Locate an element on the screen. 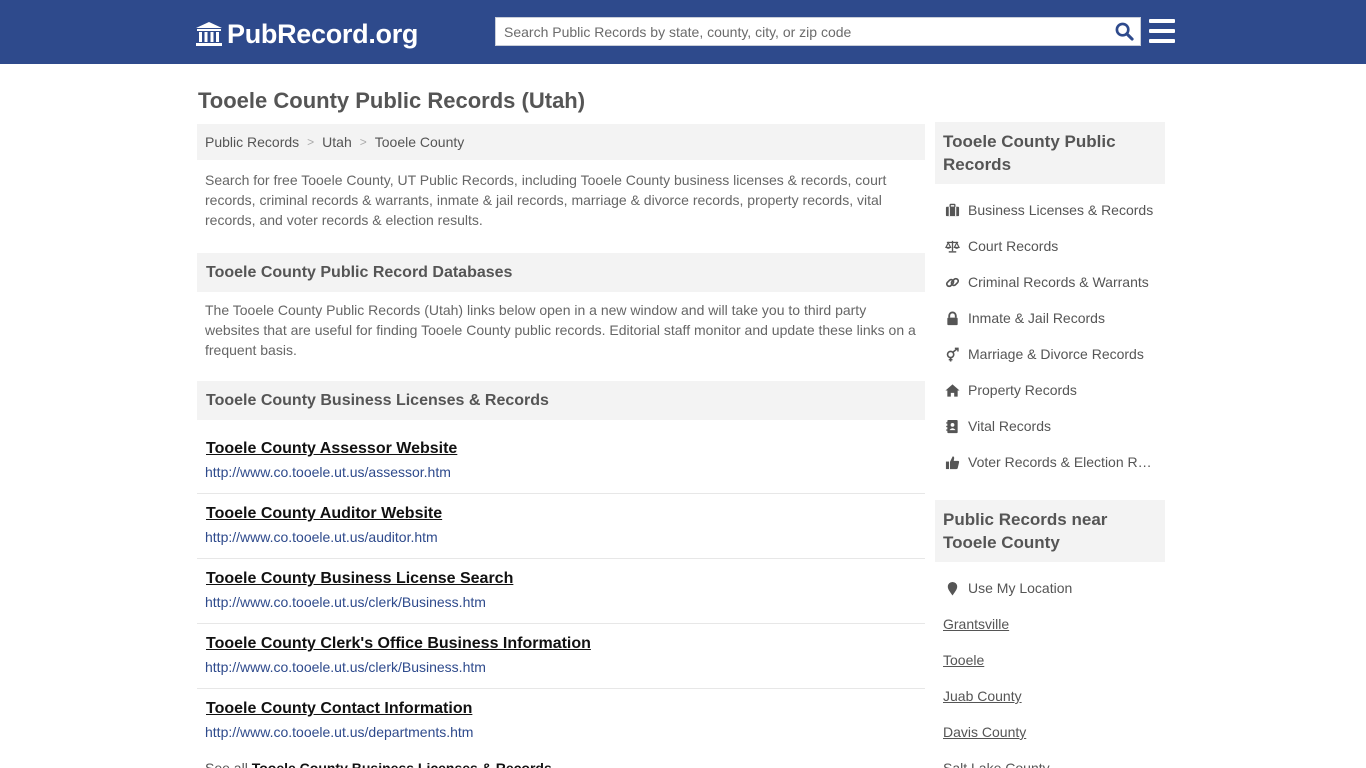 This screenshot has width=1366, height=768. sidebar-item-label: Criminal Records & Warrants is located at coordinates (1058, 282).